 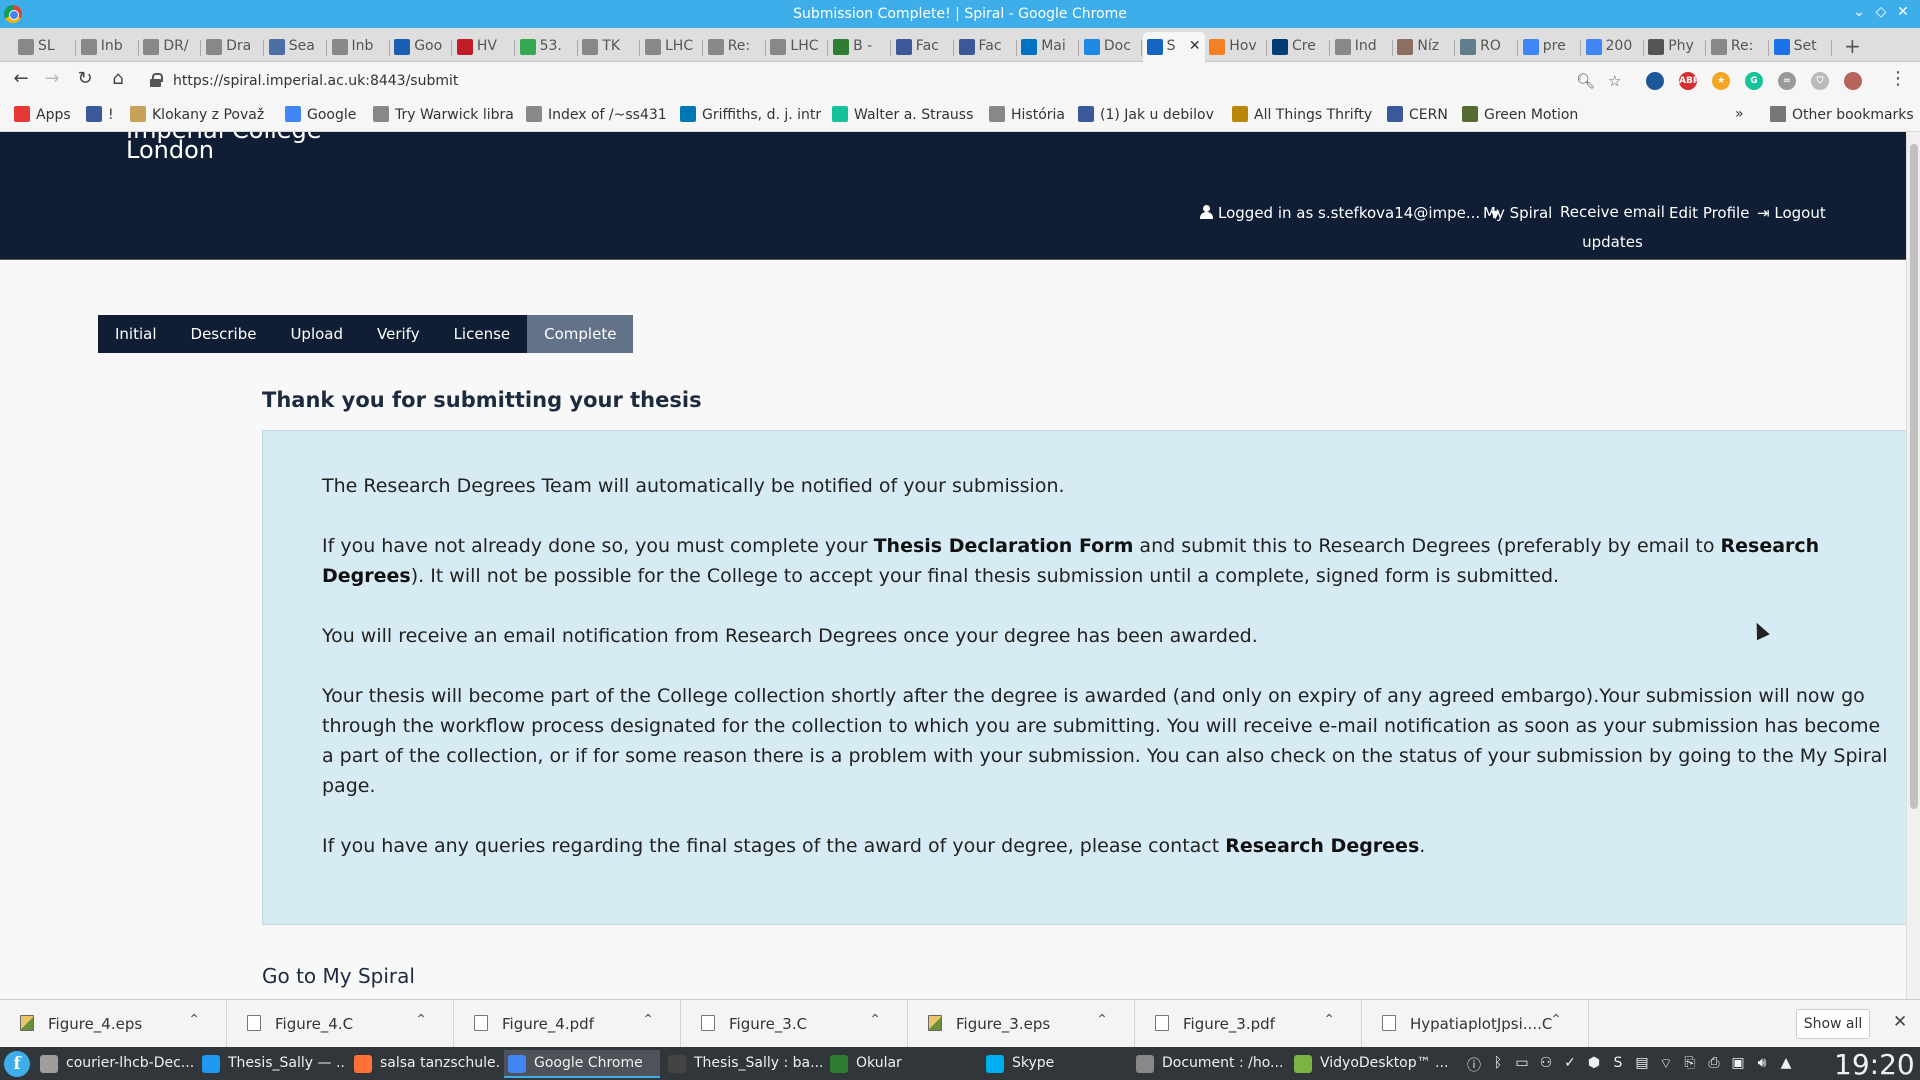 What do you see at coordinates (567, 1024) in the screenshot?
I see `download-item: Figure_4.pdf ⌃` at bounding box center [567, 1024].